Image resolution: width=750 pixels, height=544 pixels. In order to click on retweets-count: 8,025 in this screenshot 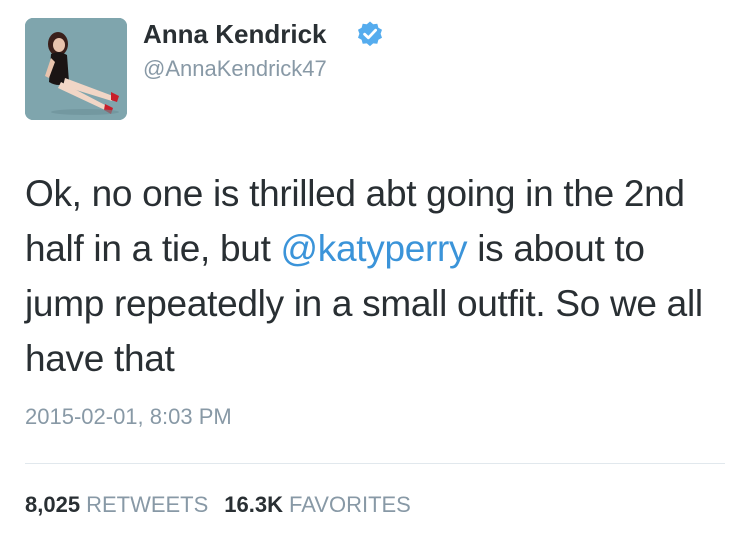, I will do `click(53, 504)`.